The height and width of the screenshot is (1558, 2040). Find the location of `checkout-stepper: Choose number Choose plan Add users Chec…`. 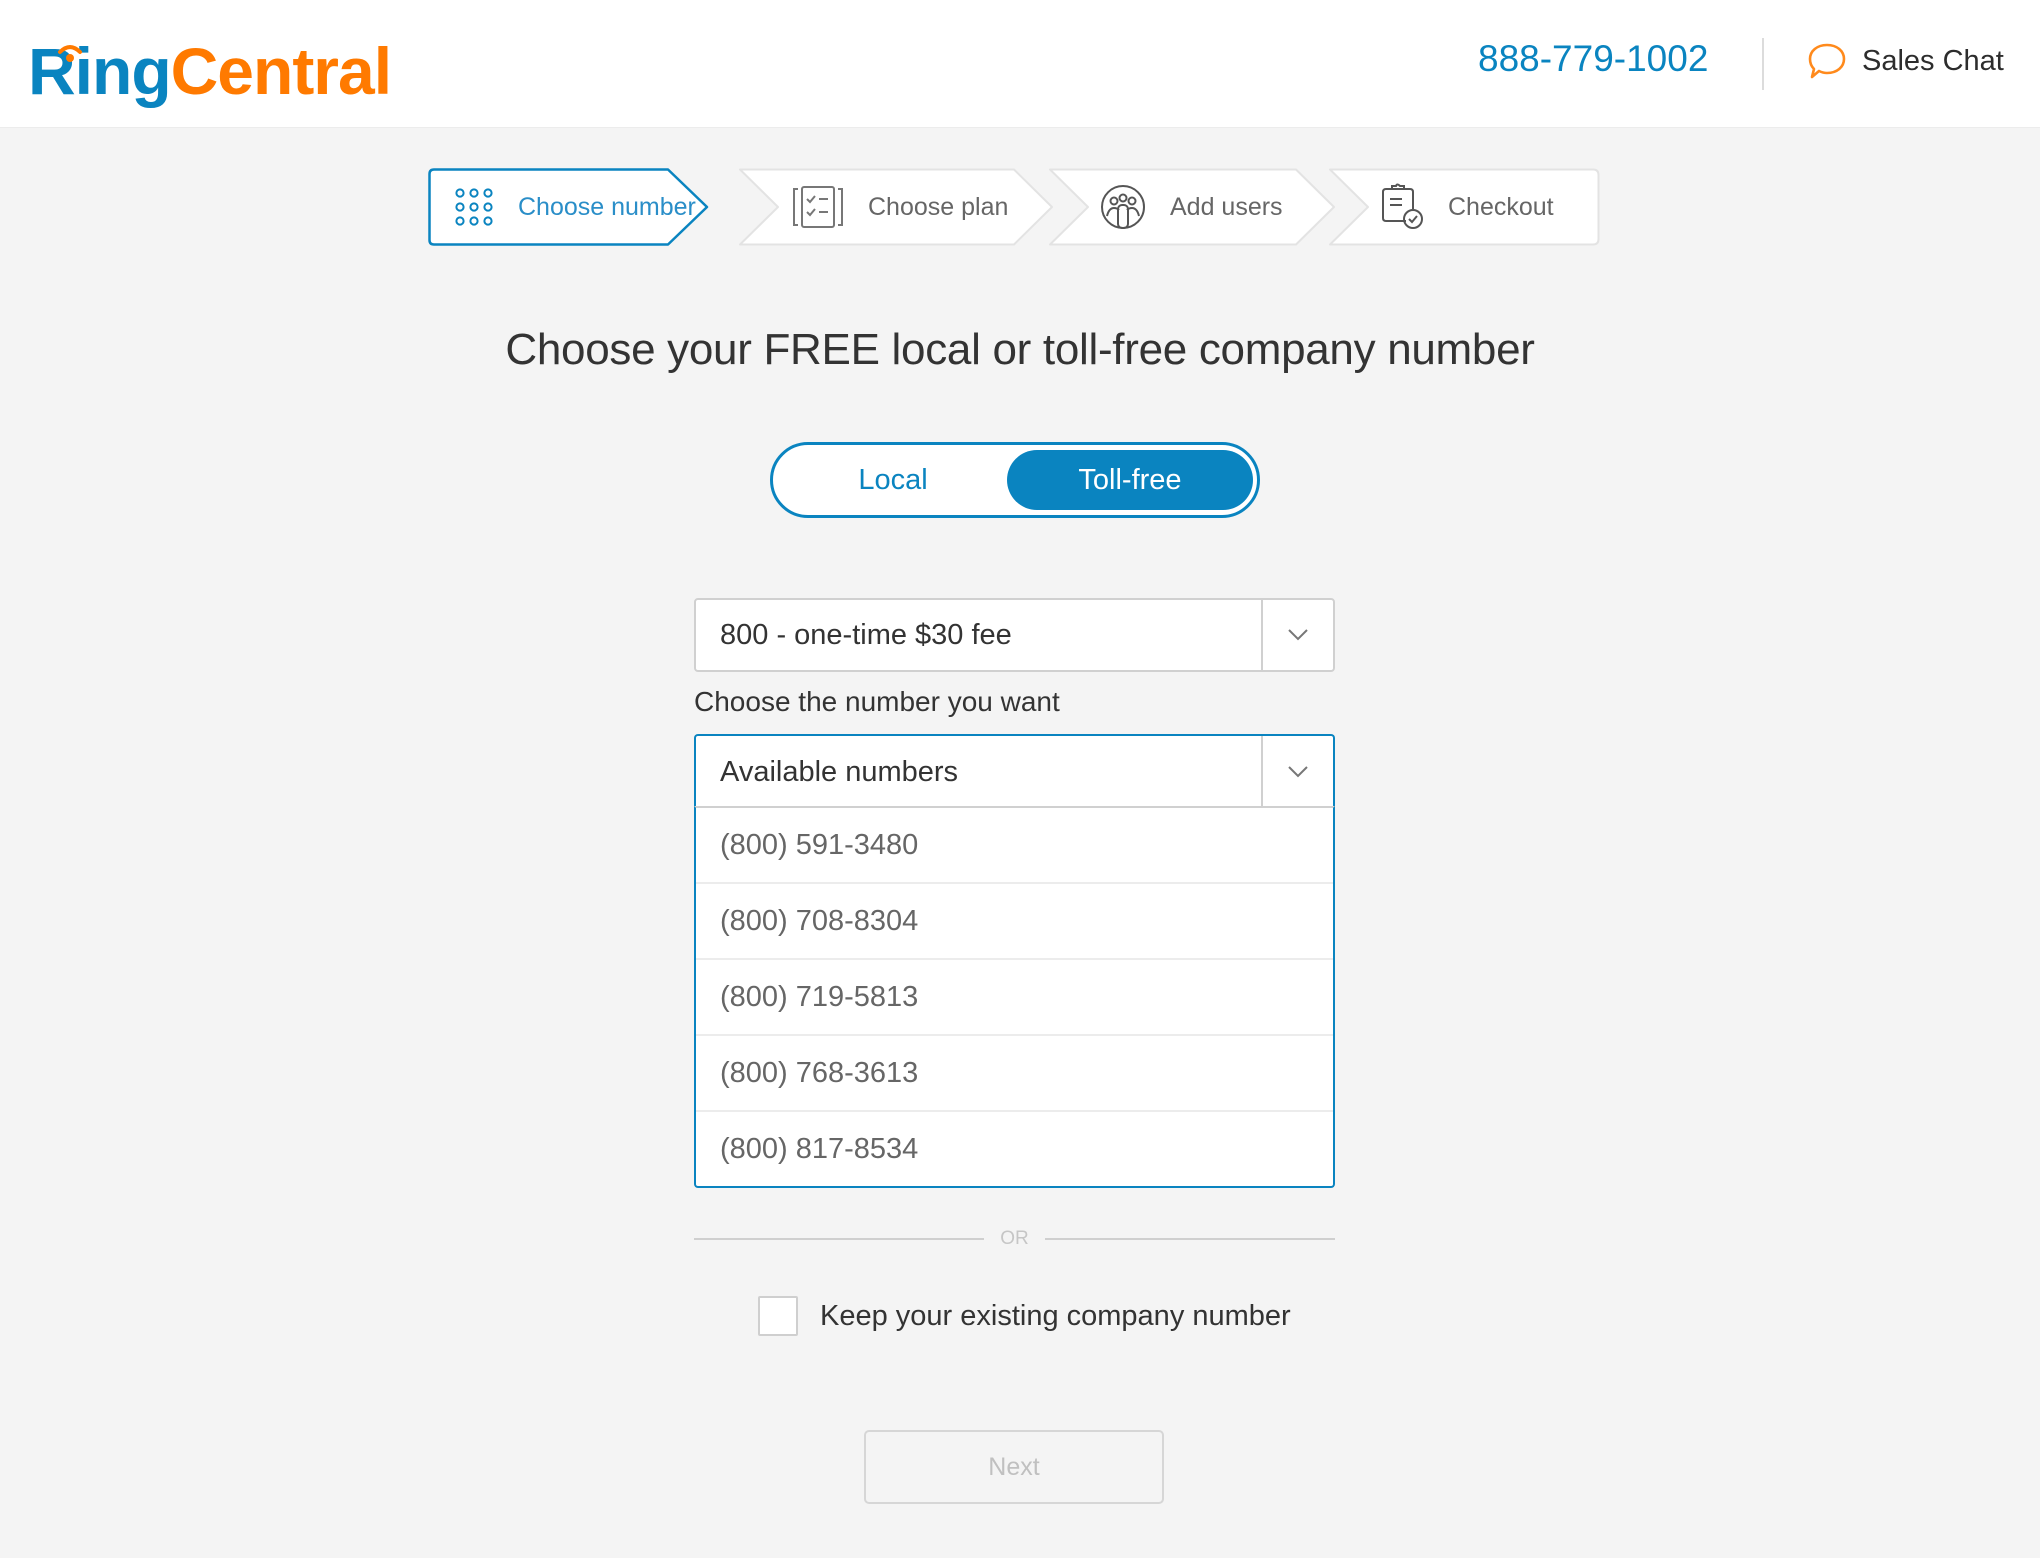

checkout-stepper: Choose number Choose plan Add users Chec… is located at coordinates (1014, 207).